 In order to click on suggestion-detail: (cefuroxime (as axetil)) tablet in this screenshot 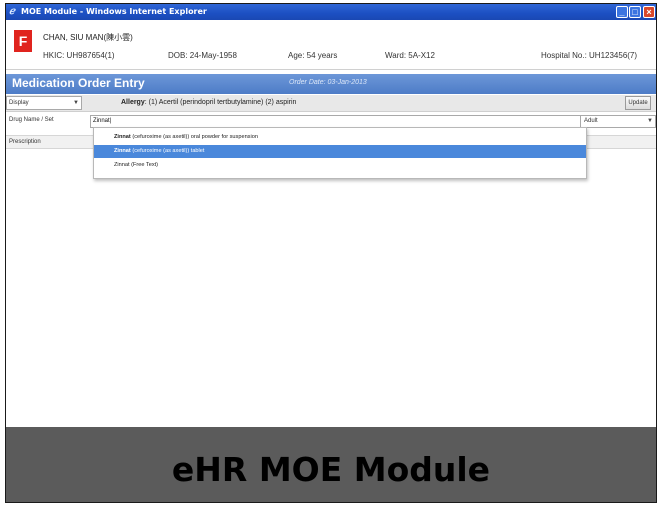, I will do `click(167, 151)`.